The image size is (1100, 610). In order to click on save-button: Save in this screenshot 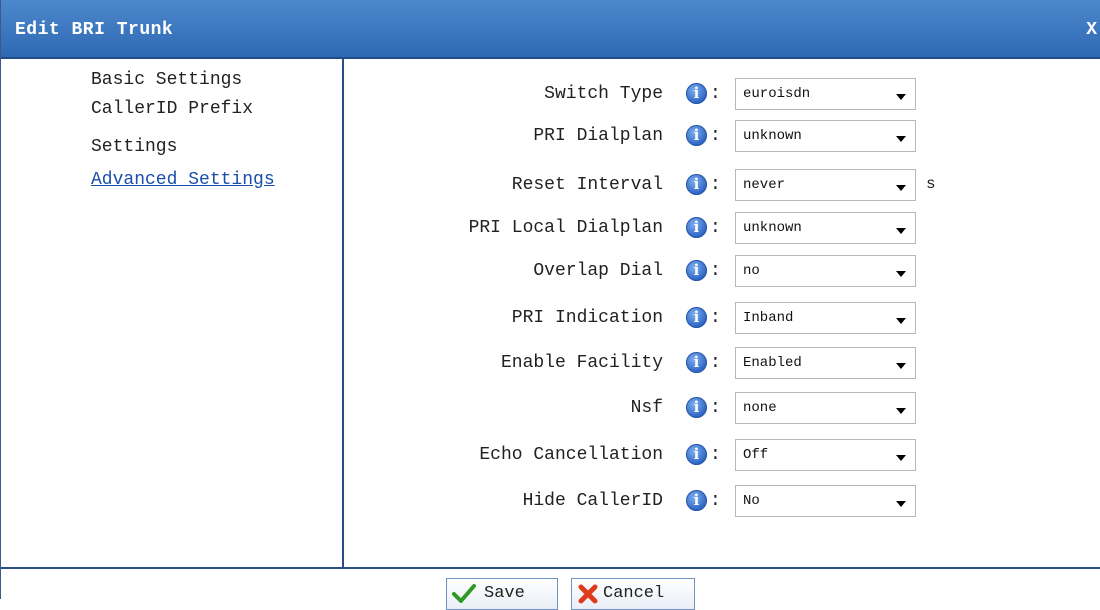, I will do `click(502, 594)`.